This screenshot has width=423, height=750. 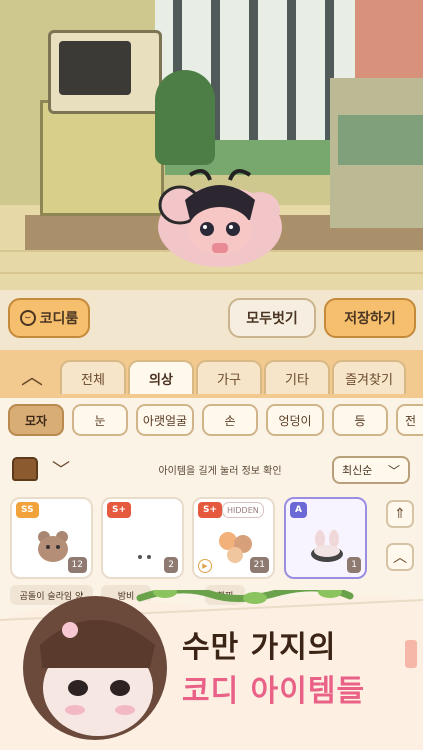 I want to click on scroll-top-icon: ⇑, so click(x=400, y=514).